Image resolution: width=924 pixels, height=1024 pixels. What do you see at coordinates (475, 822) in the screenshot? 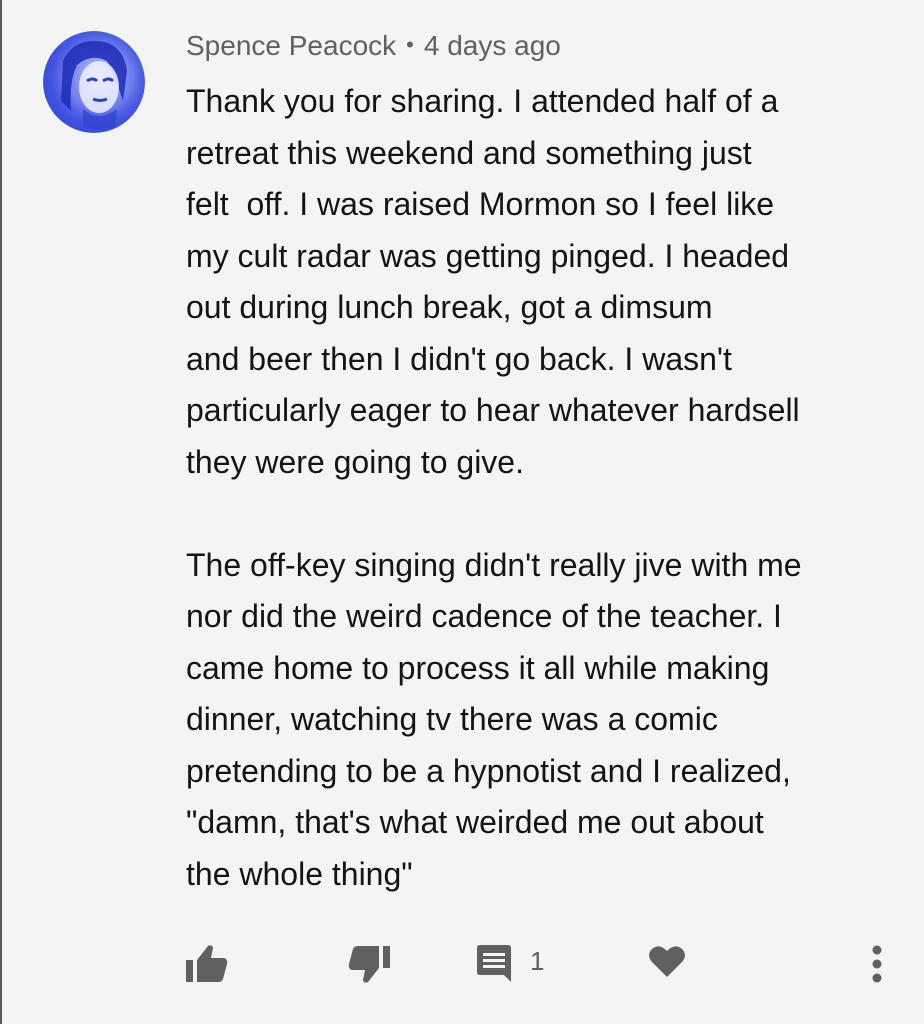
I see `comment-line: "damn, that's what weirded me out about` at bounding box center [475, 822].